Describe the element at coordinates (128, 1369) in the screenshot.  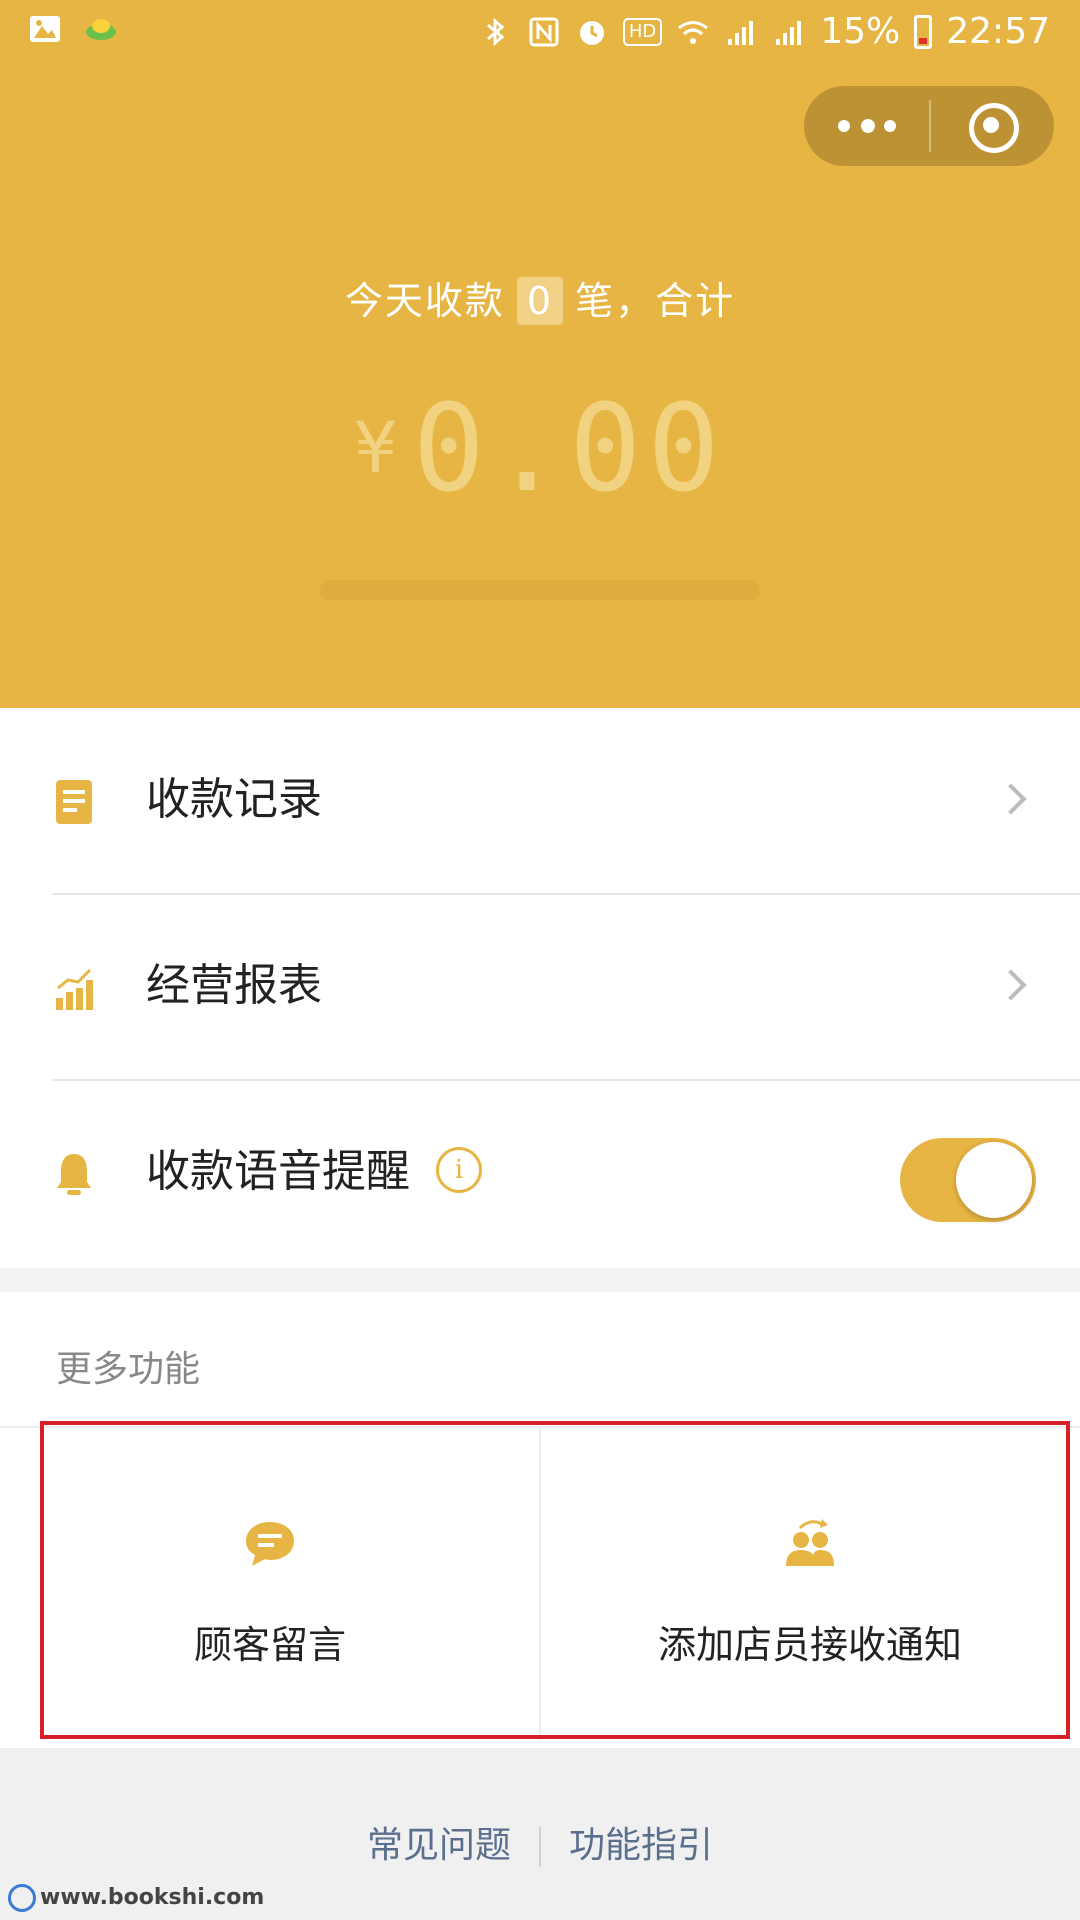
I see `more-features-title: 更多功能` at that location.